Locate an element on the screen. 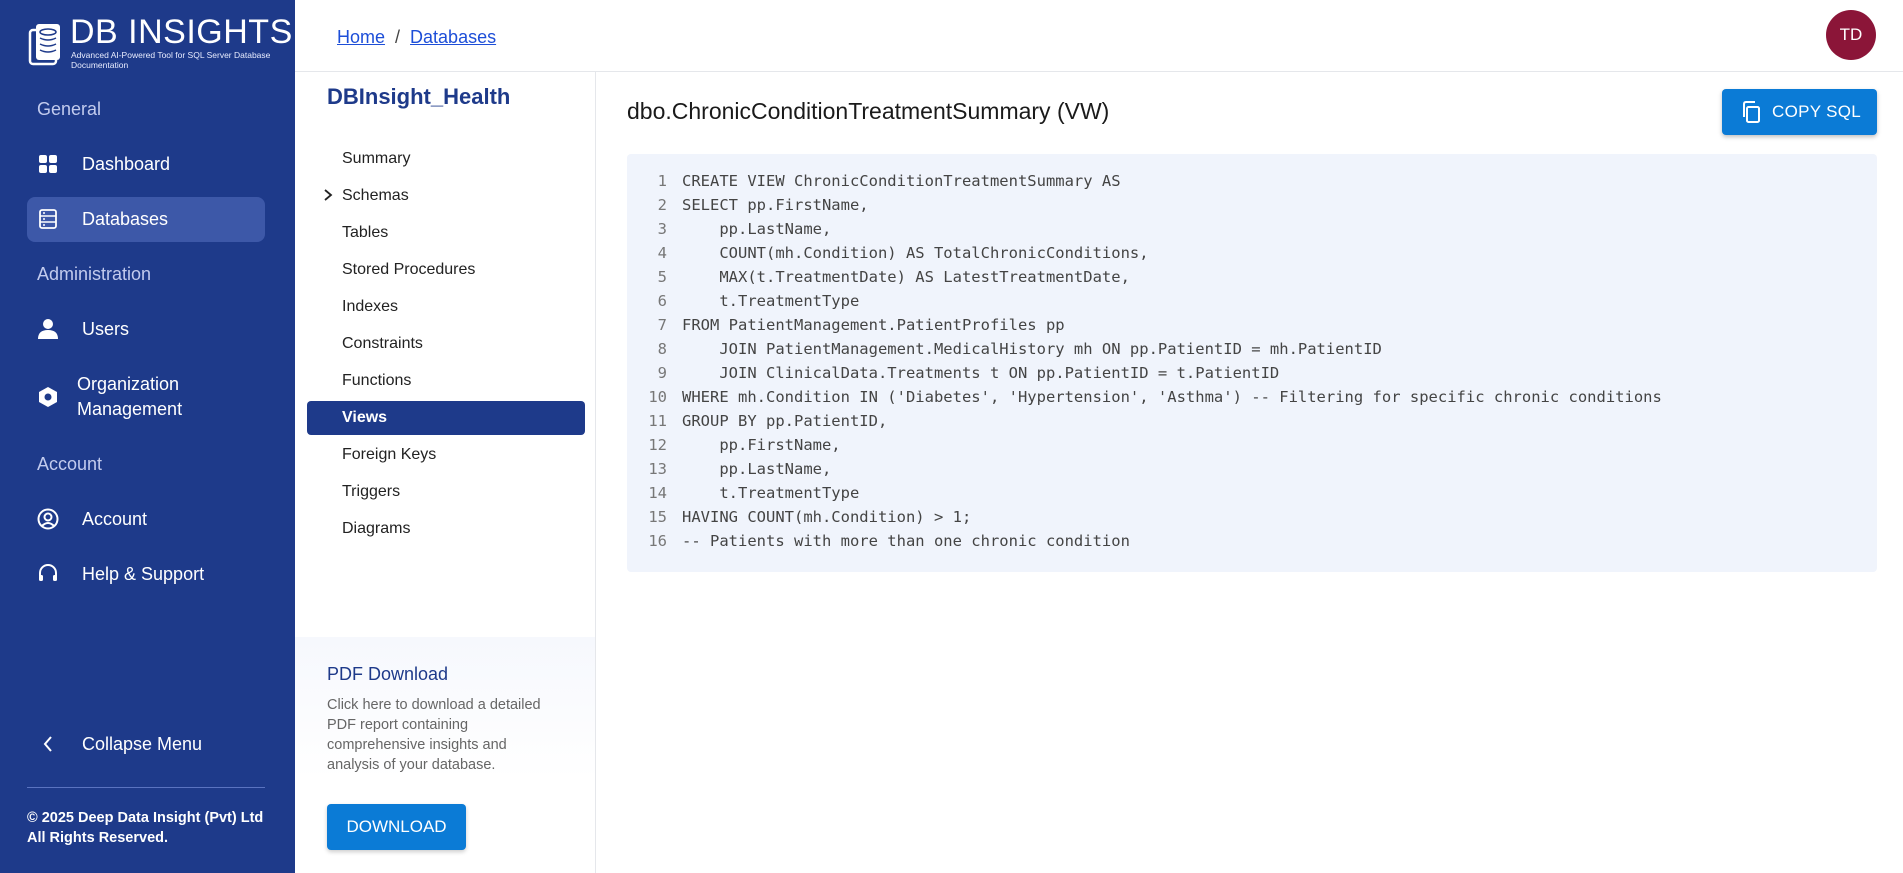 The height and width of the screenshot is (873, 1903). section-label-administration: Administration is located at coordinates (94, 274).